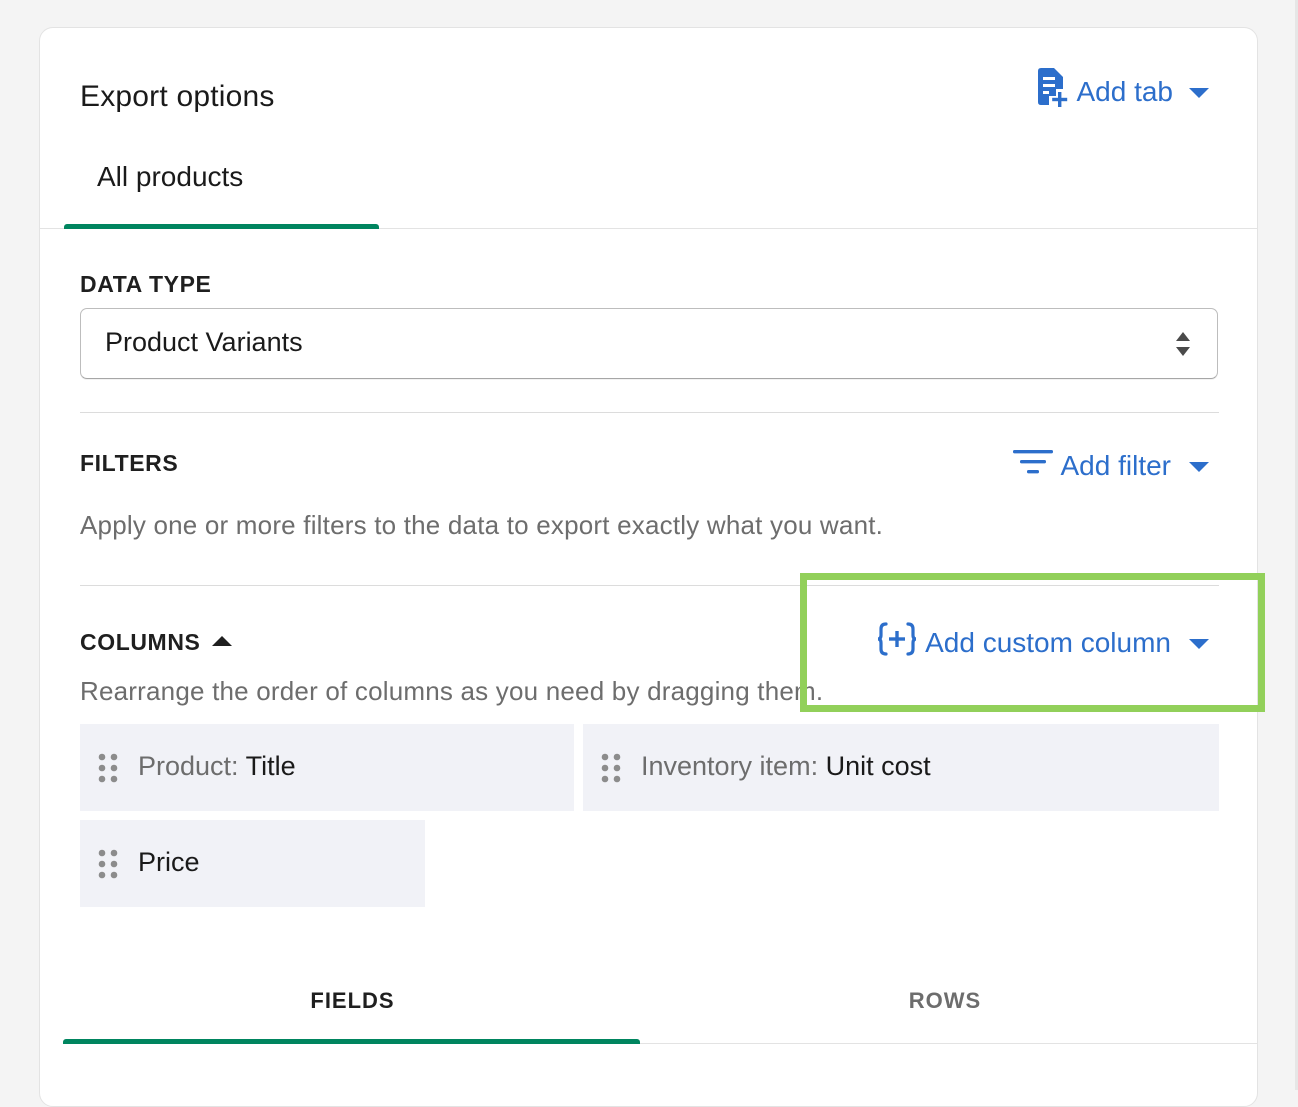  I want to click on add-custom-column-label: Add custom column, so click(1048, 642).